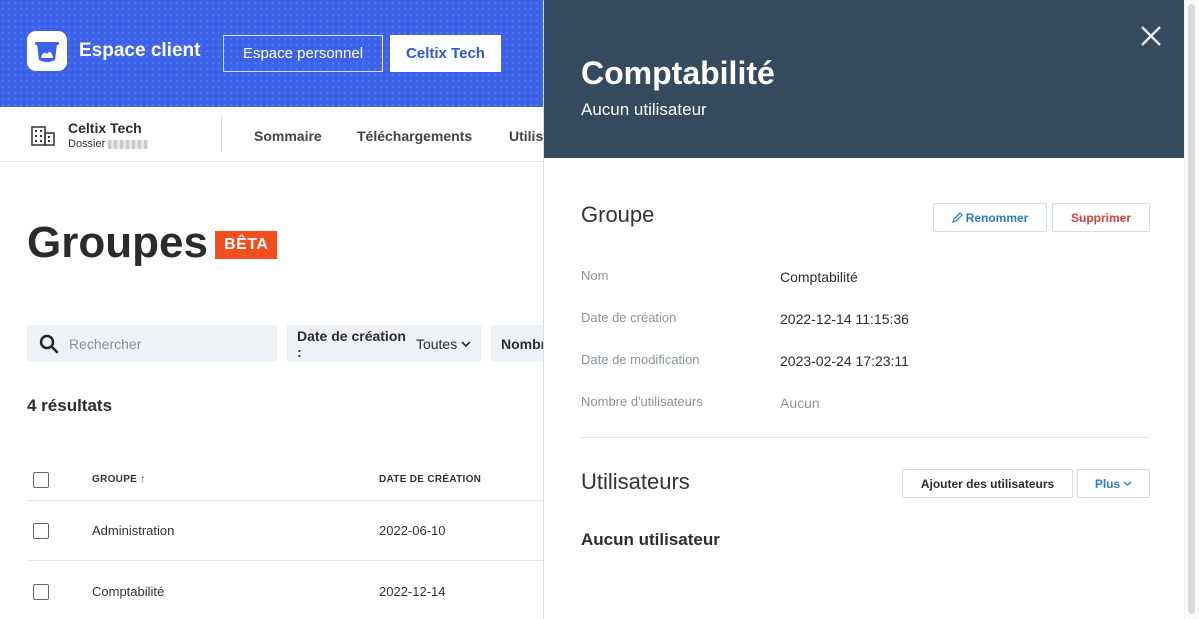  Describe the element at coordinates (87, 144) in the screenshot. I see `dossier-text: Dossier` at that location.